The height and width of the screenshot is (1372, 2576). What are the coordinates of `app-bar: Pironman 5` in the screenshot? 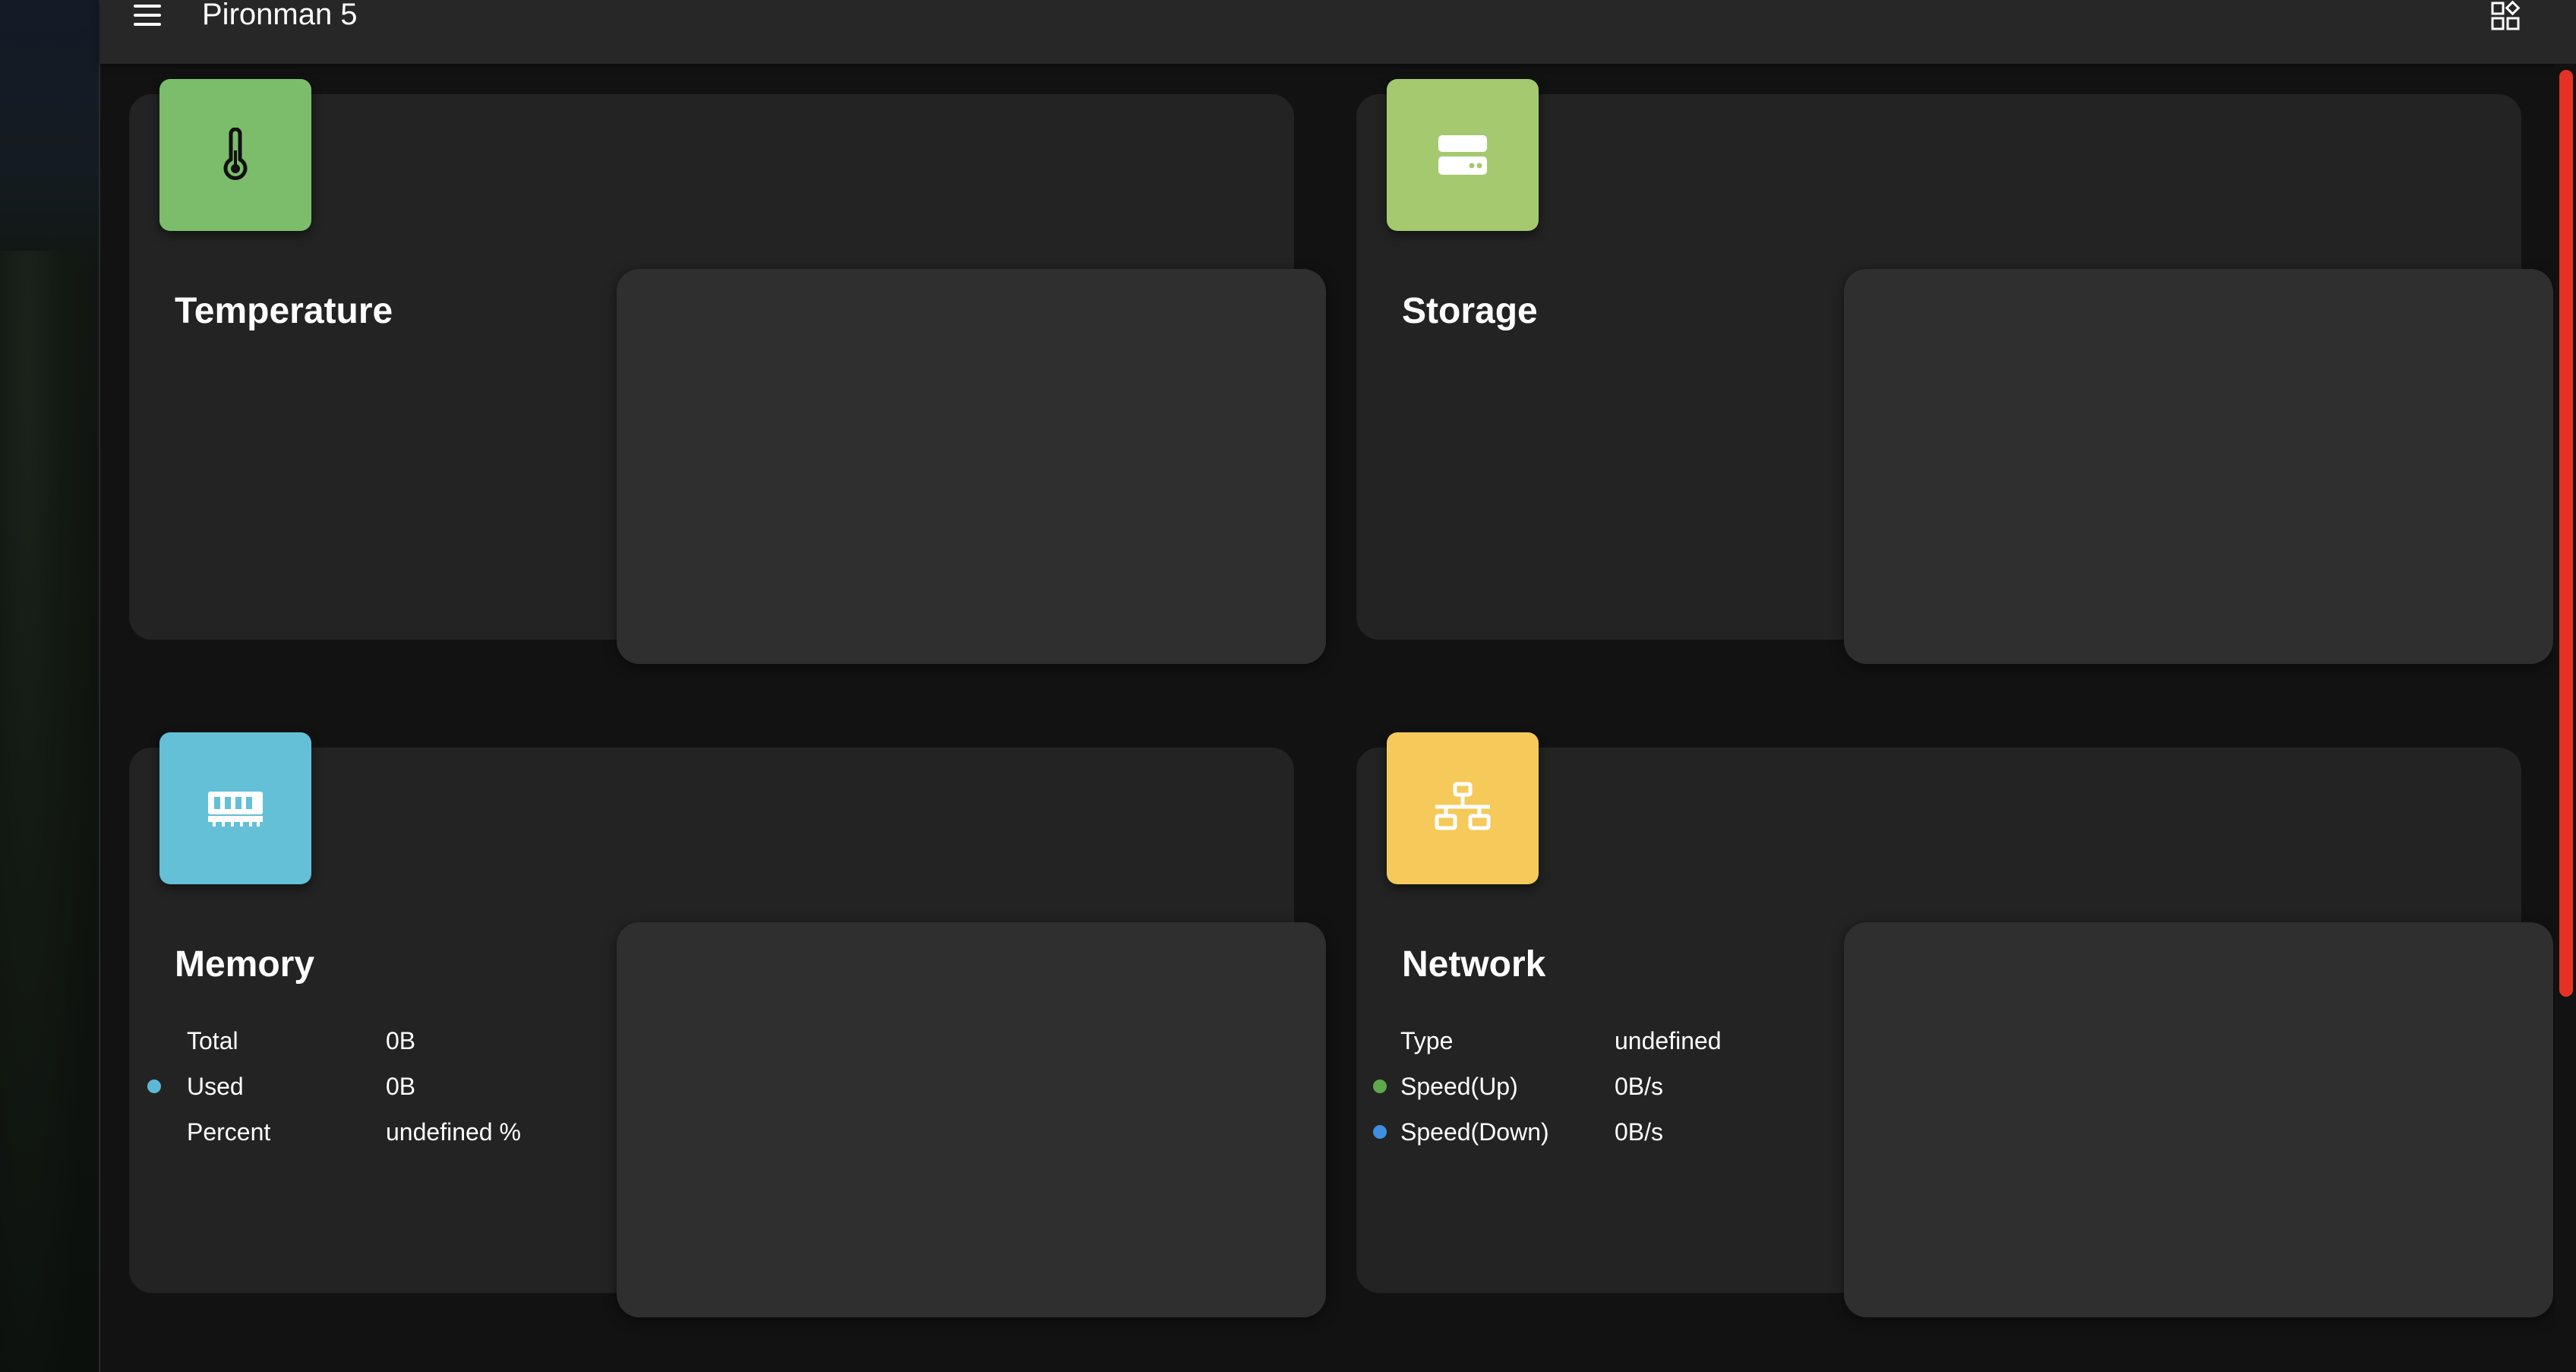 It's located at (1338, 32).